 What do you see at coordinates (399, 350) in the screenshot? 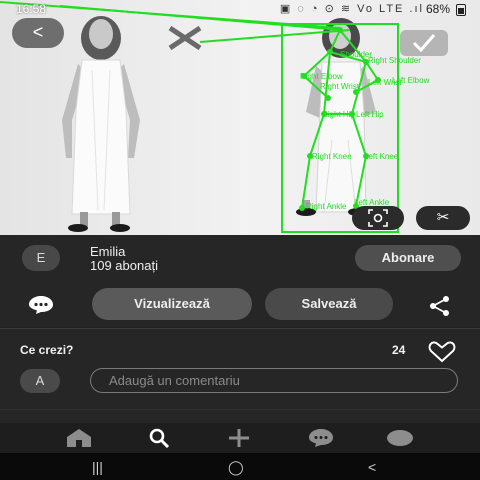
I see `likes-count: 24` at bounding box center [399, 350].